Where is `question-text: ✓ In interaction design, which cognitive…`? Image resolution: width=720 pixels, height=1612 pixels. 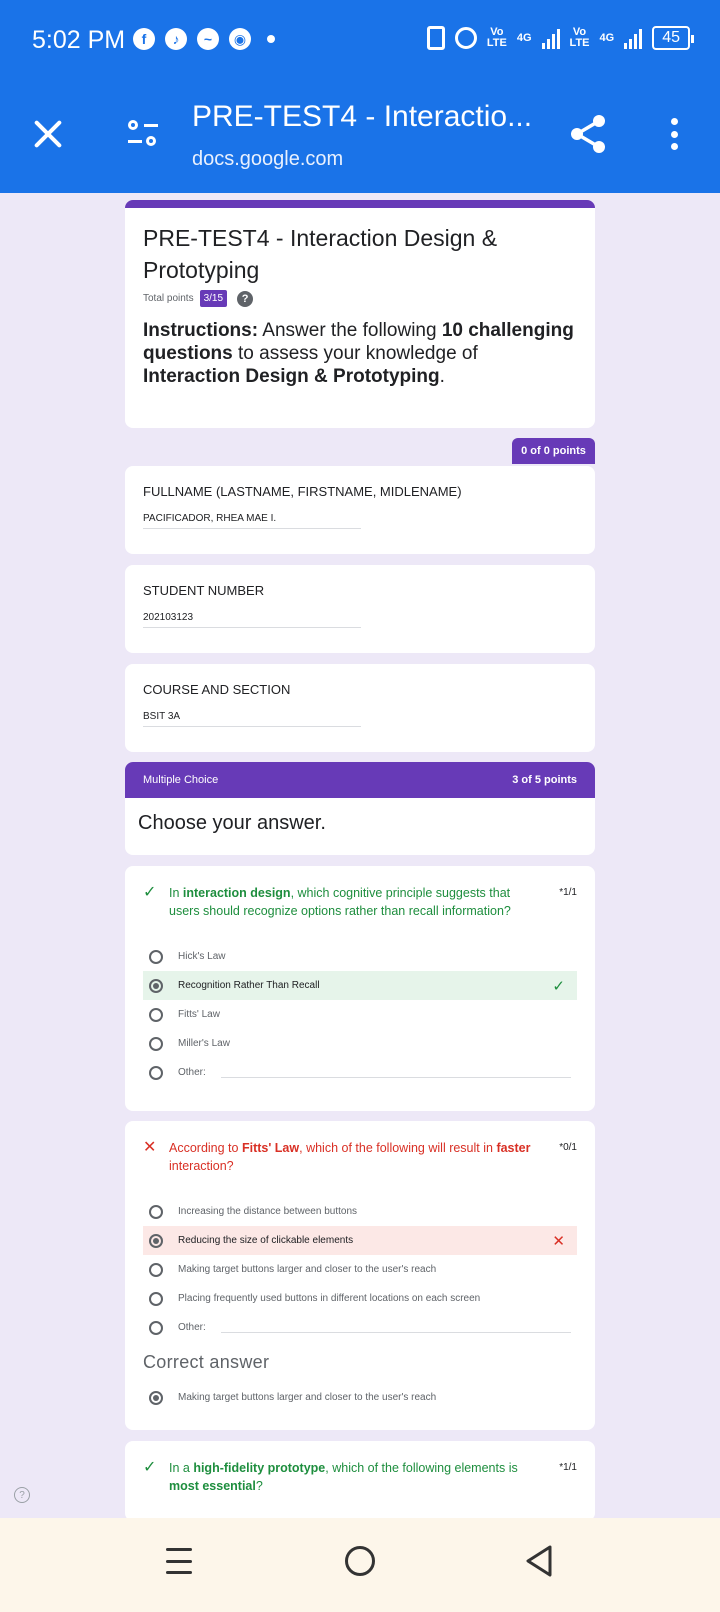
question-text: ✓ In interaction design, which cognitive… is located at coordinates (360, 901).